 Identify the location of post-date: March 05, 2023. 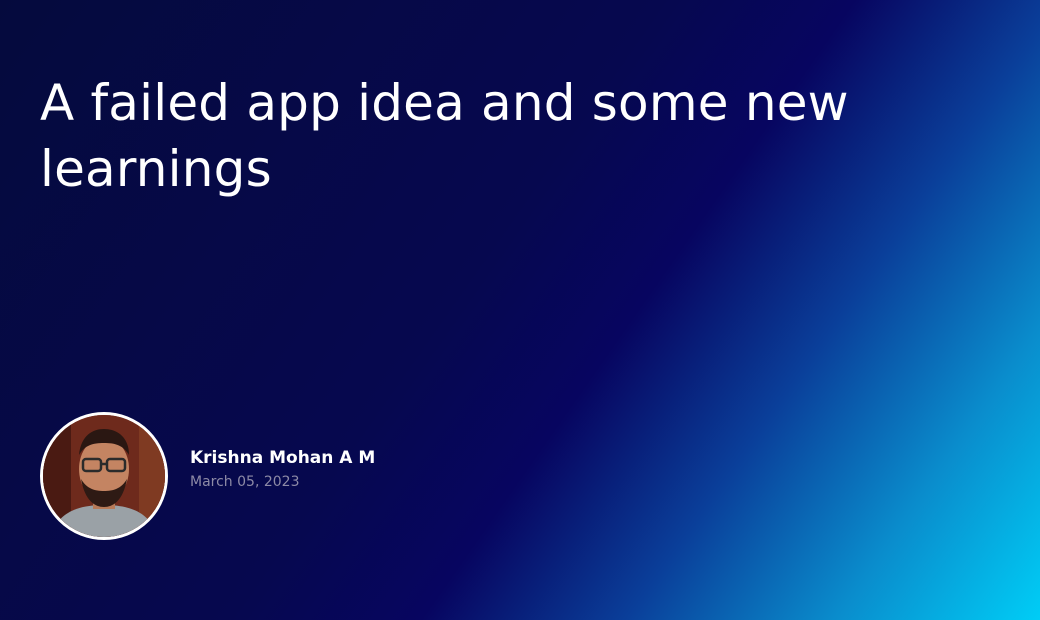
(245, 482).